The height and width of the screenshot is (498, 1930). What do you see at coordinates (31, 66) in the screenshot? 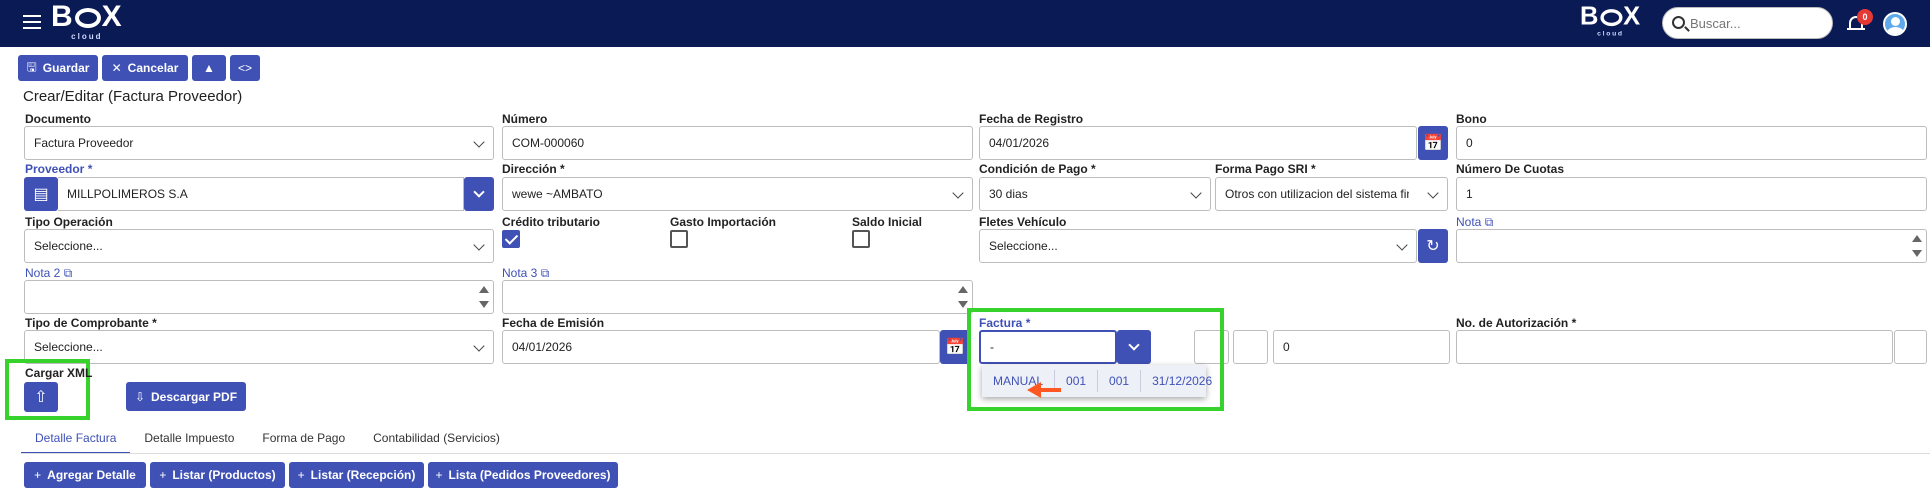
I see `floppy-icon: 🖫` at bounding box center [31, 66].